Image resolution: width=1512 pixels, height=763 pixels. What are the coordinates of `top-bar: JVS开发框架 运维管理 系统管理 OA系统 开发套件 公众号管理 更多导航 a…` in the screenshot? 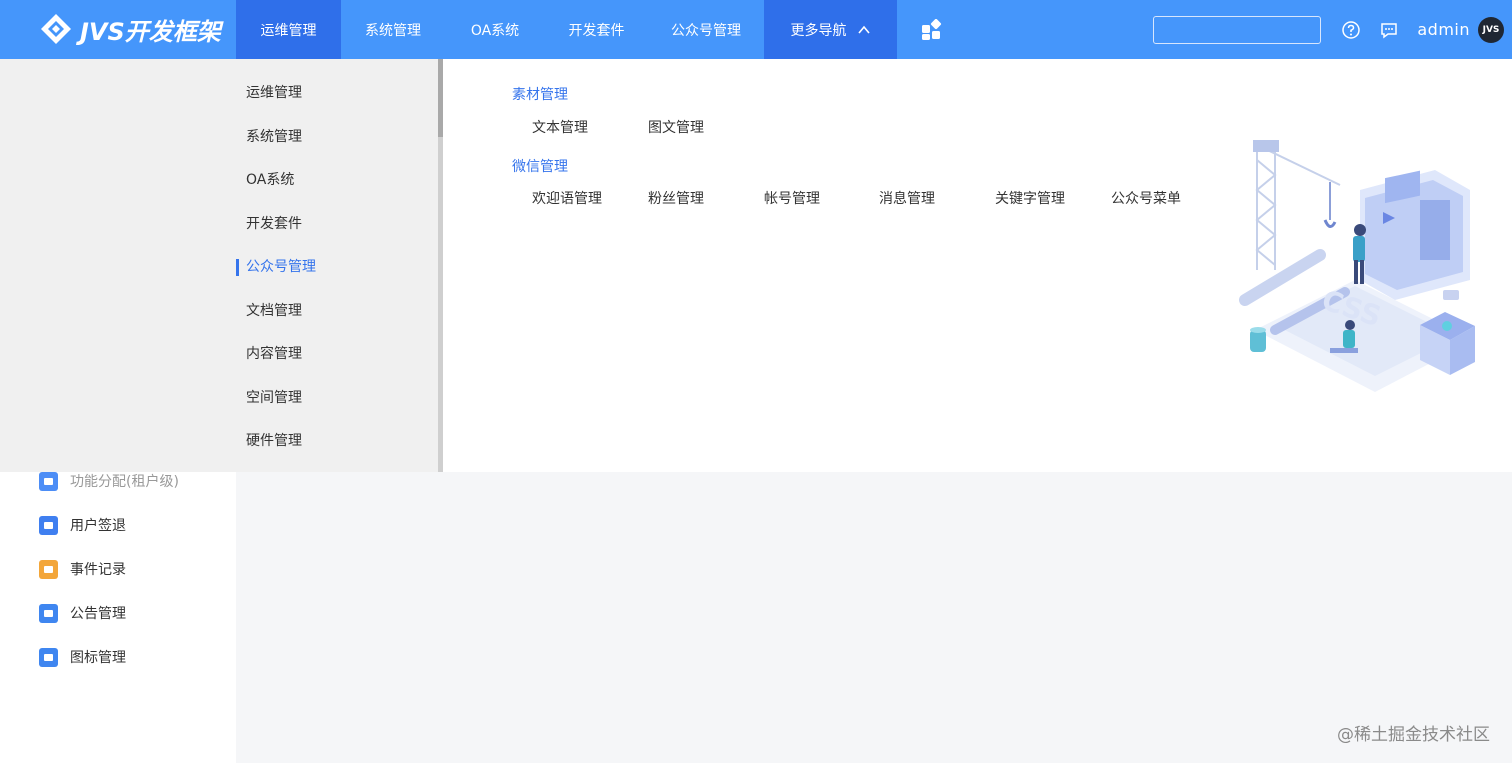 It's located at (756, 29).